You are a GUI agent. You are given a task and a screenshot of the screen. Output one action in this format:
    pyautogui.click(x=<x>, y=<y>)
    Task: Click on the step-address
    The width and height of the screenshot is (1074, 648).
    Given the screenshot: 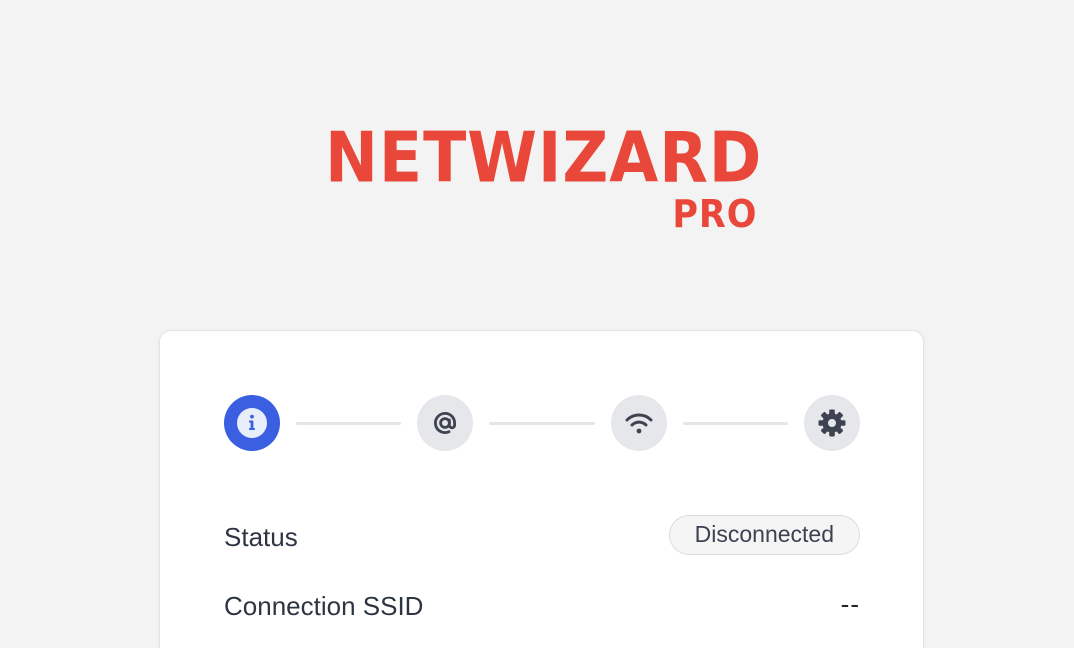 What is the action you would take?
    pyautogui.click(x=445, y=423)
    